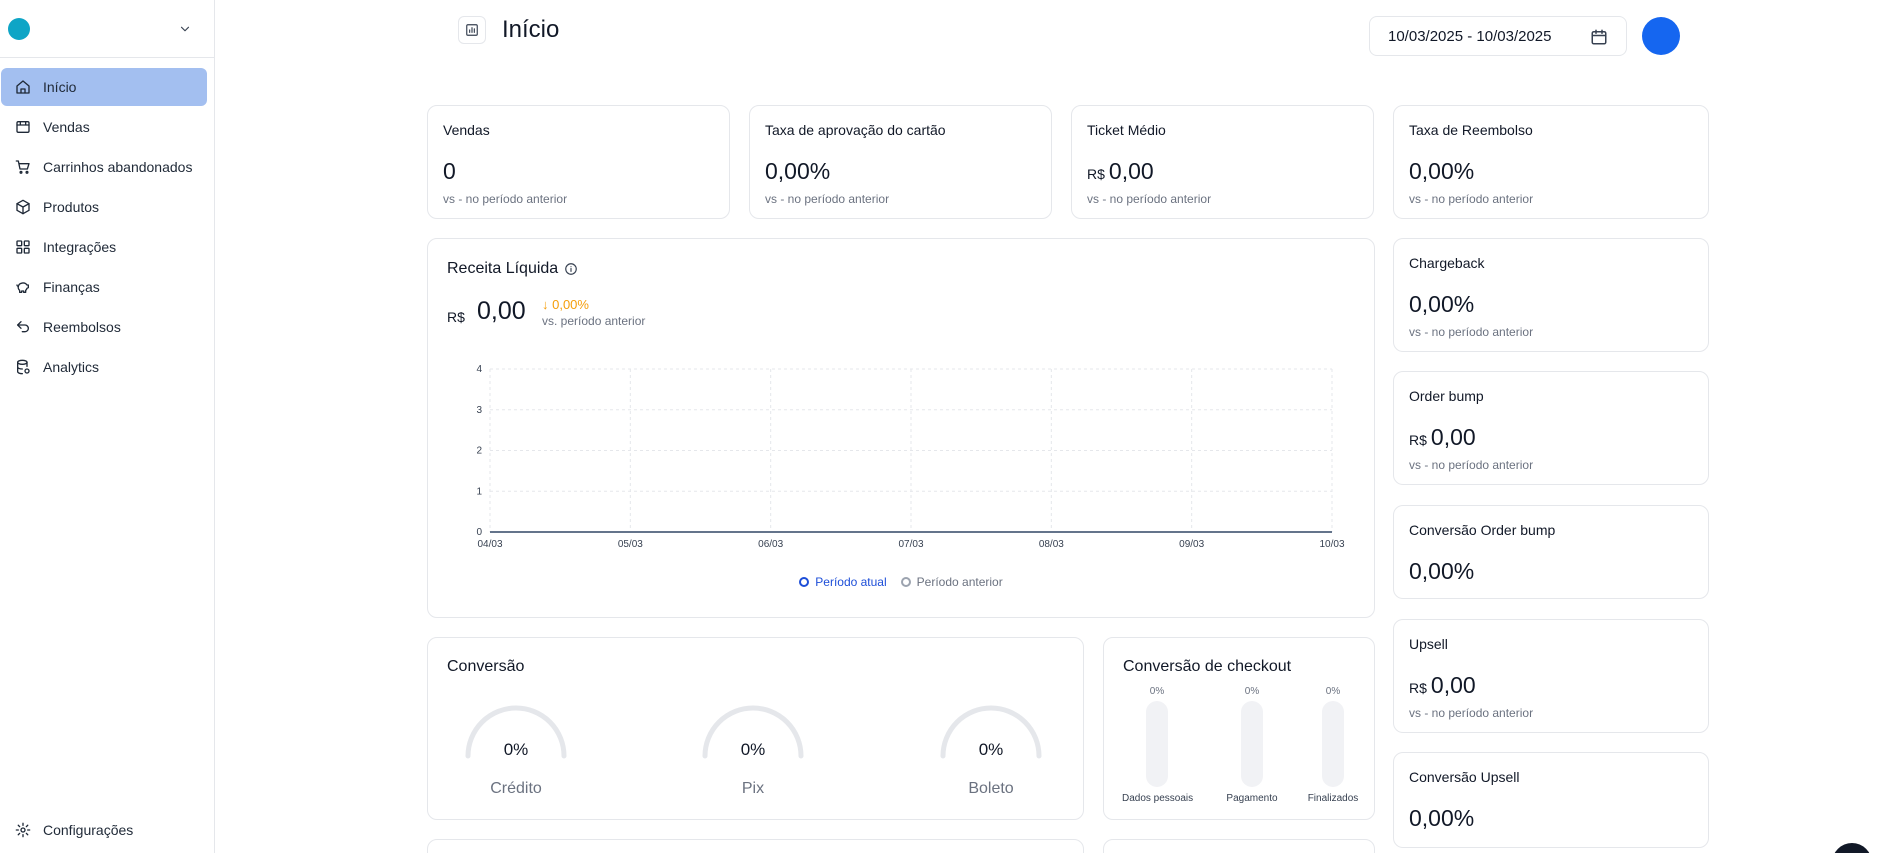 Image resolution: width=1877 pixels, height=853 pixels. Describe the element at coordinates (1471, 130) in the screenshot. I see `metric-title: Taxa de Reembolso` at that location.